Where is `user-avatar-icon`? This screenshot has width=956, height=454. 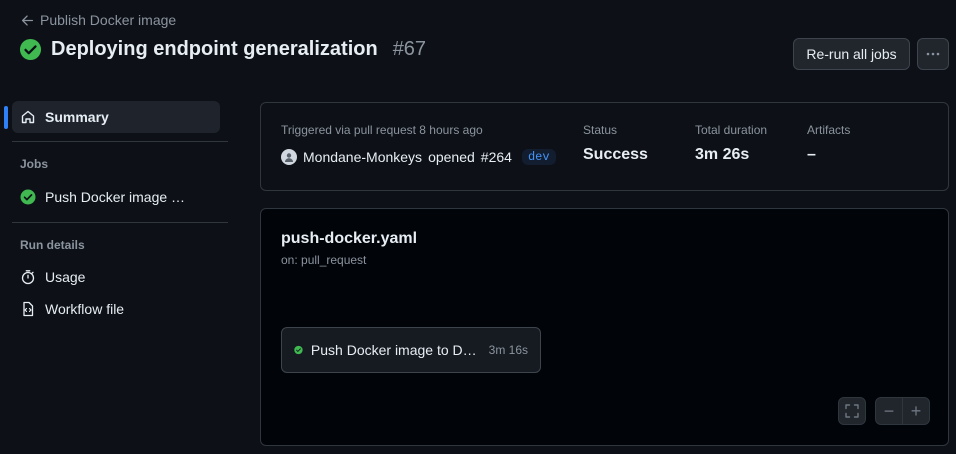 user-avatar-icon is located at coordinates (289, 157).